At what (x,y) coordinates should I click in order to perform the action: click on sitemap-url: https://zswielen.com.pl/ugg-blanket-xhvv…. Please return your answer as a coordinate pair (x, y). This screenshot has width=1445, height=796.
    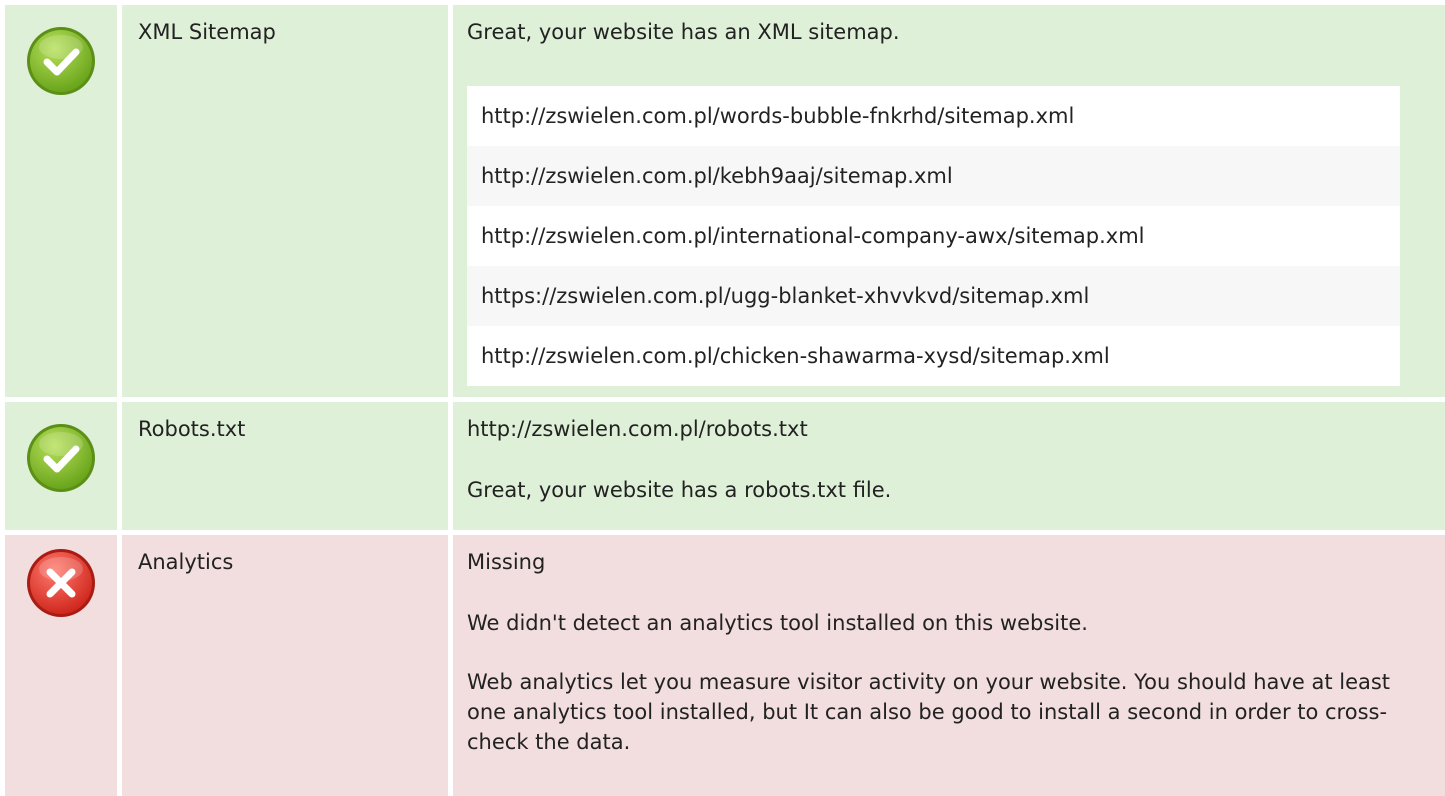
    Looking at the image, I should click on (933, 296).